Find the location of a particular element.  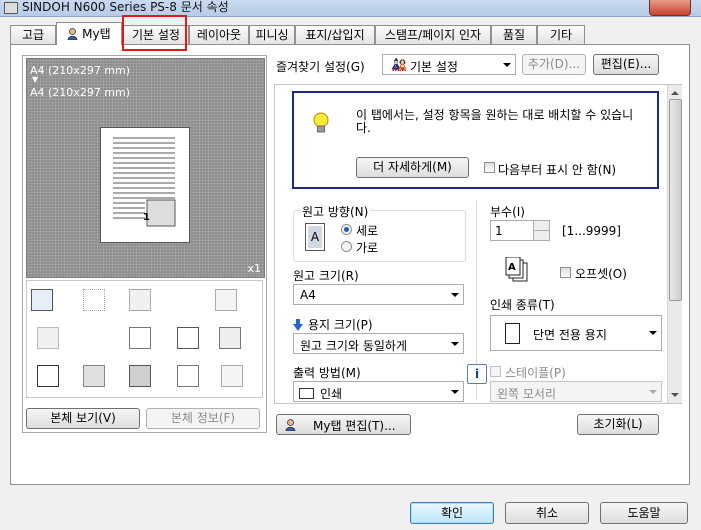

paper-size-label: A4 (210x297 mm) is located at coordinates (80, 70).